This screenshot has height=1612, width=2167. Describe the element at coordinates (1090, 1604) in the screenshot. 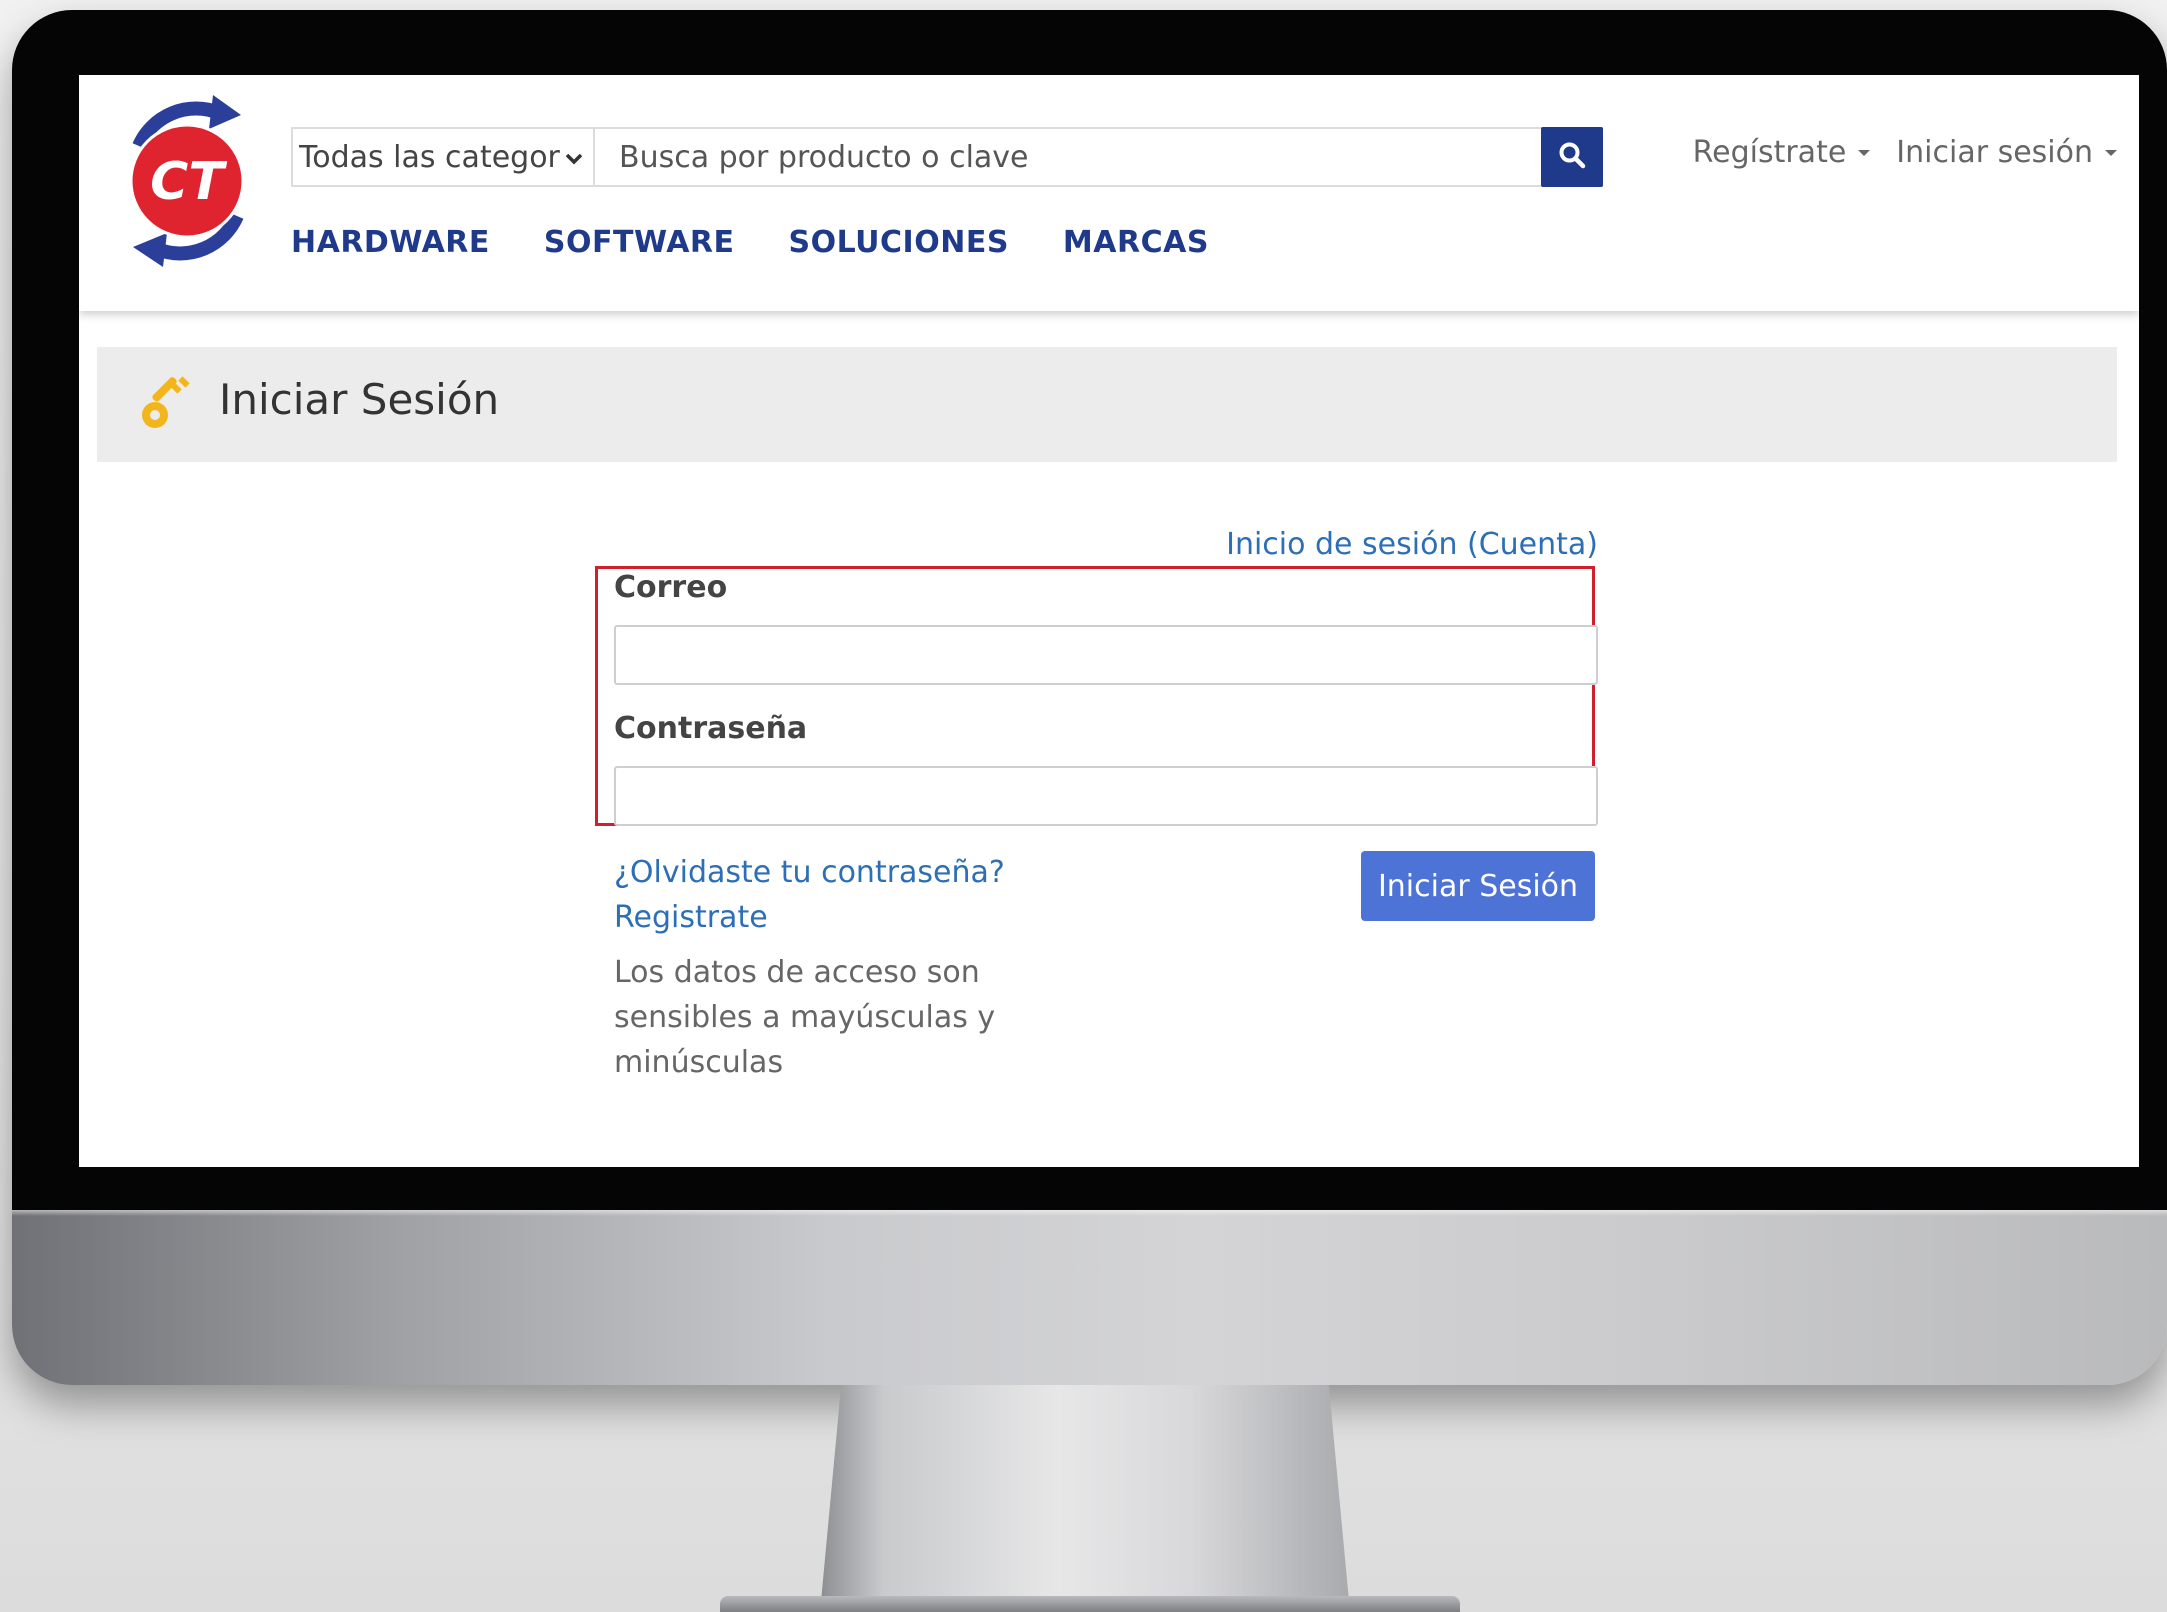

I see `monitor-stand-base` at that location.